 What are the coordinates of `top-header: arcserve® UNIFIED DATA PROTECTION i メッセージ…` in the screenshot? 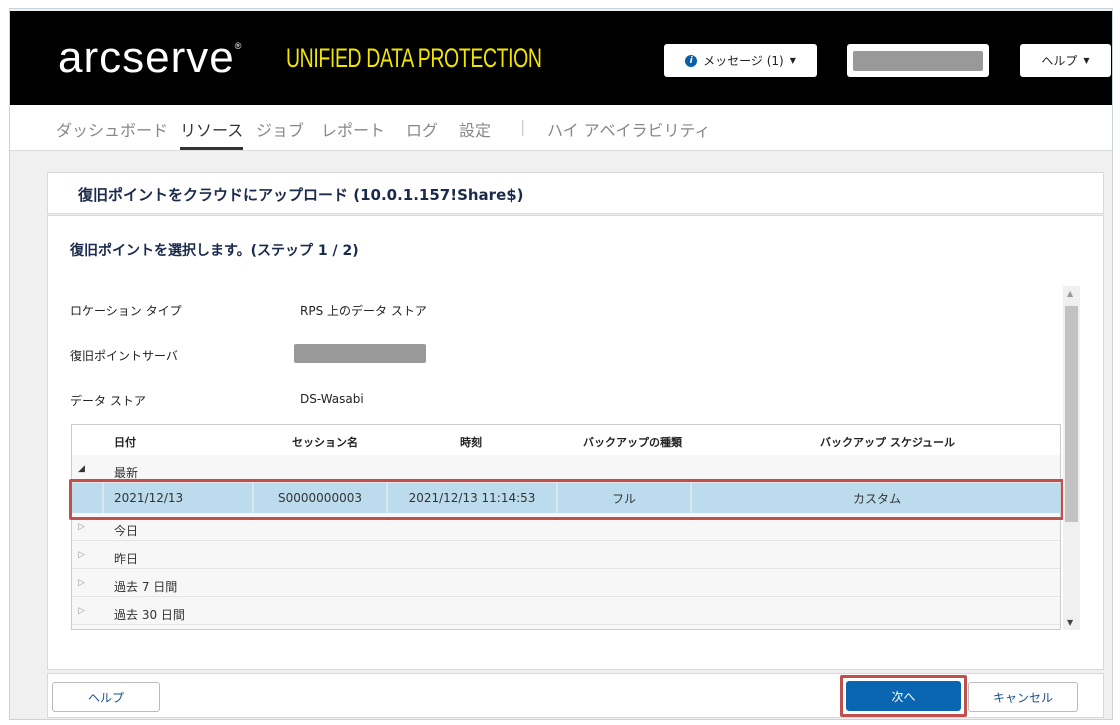 It's located at (561, 58).